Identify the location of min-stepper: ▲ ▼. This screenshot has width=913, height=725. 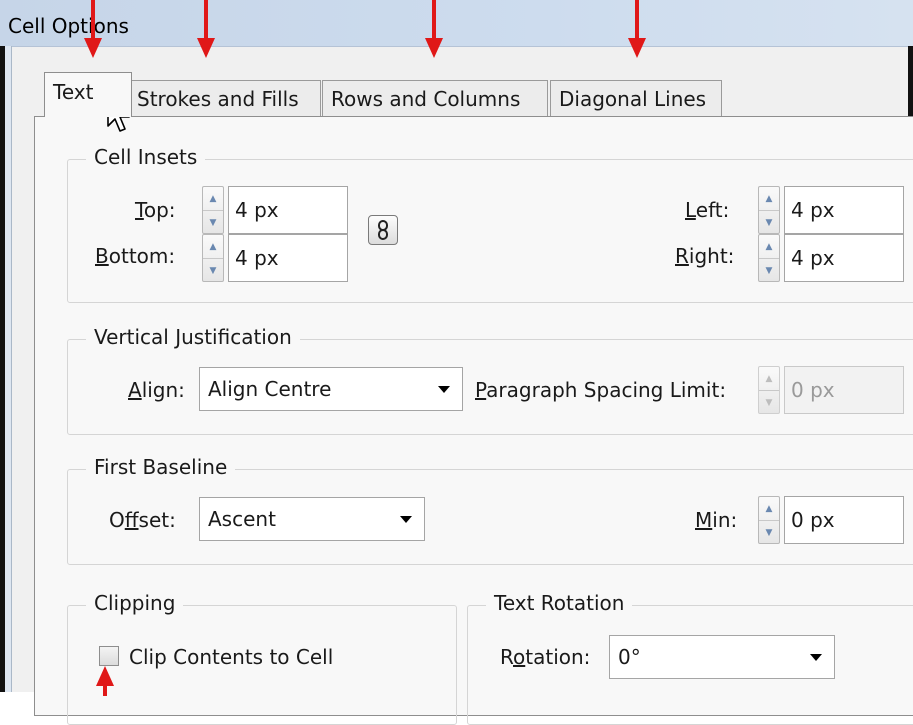
(769, 520).